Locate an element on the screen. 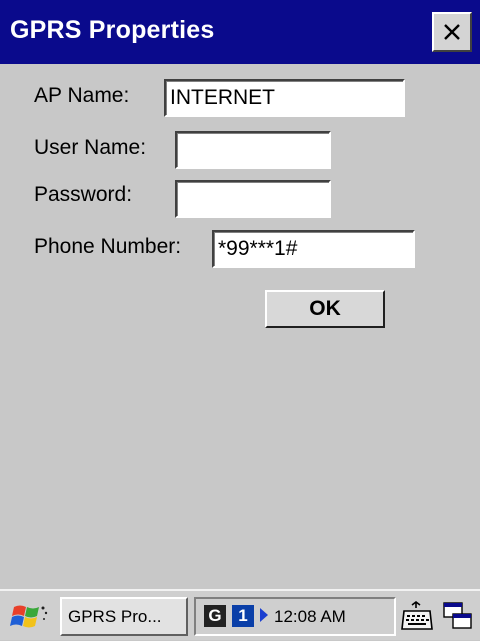 This screenshot has height=641, width=480. user-name-label: User Name: is located at coordinates (90, 147).